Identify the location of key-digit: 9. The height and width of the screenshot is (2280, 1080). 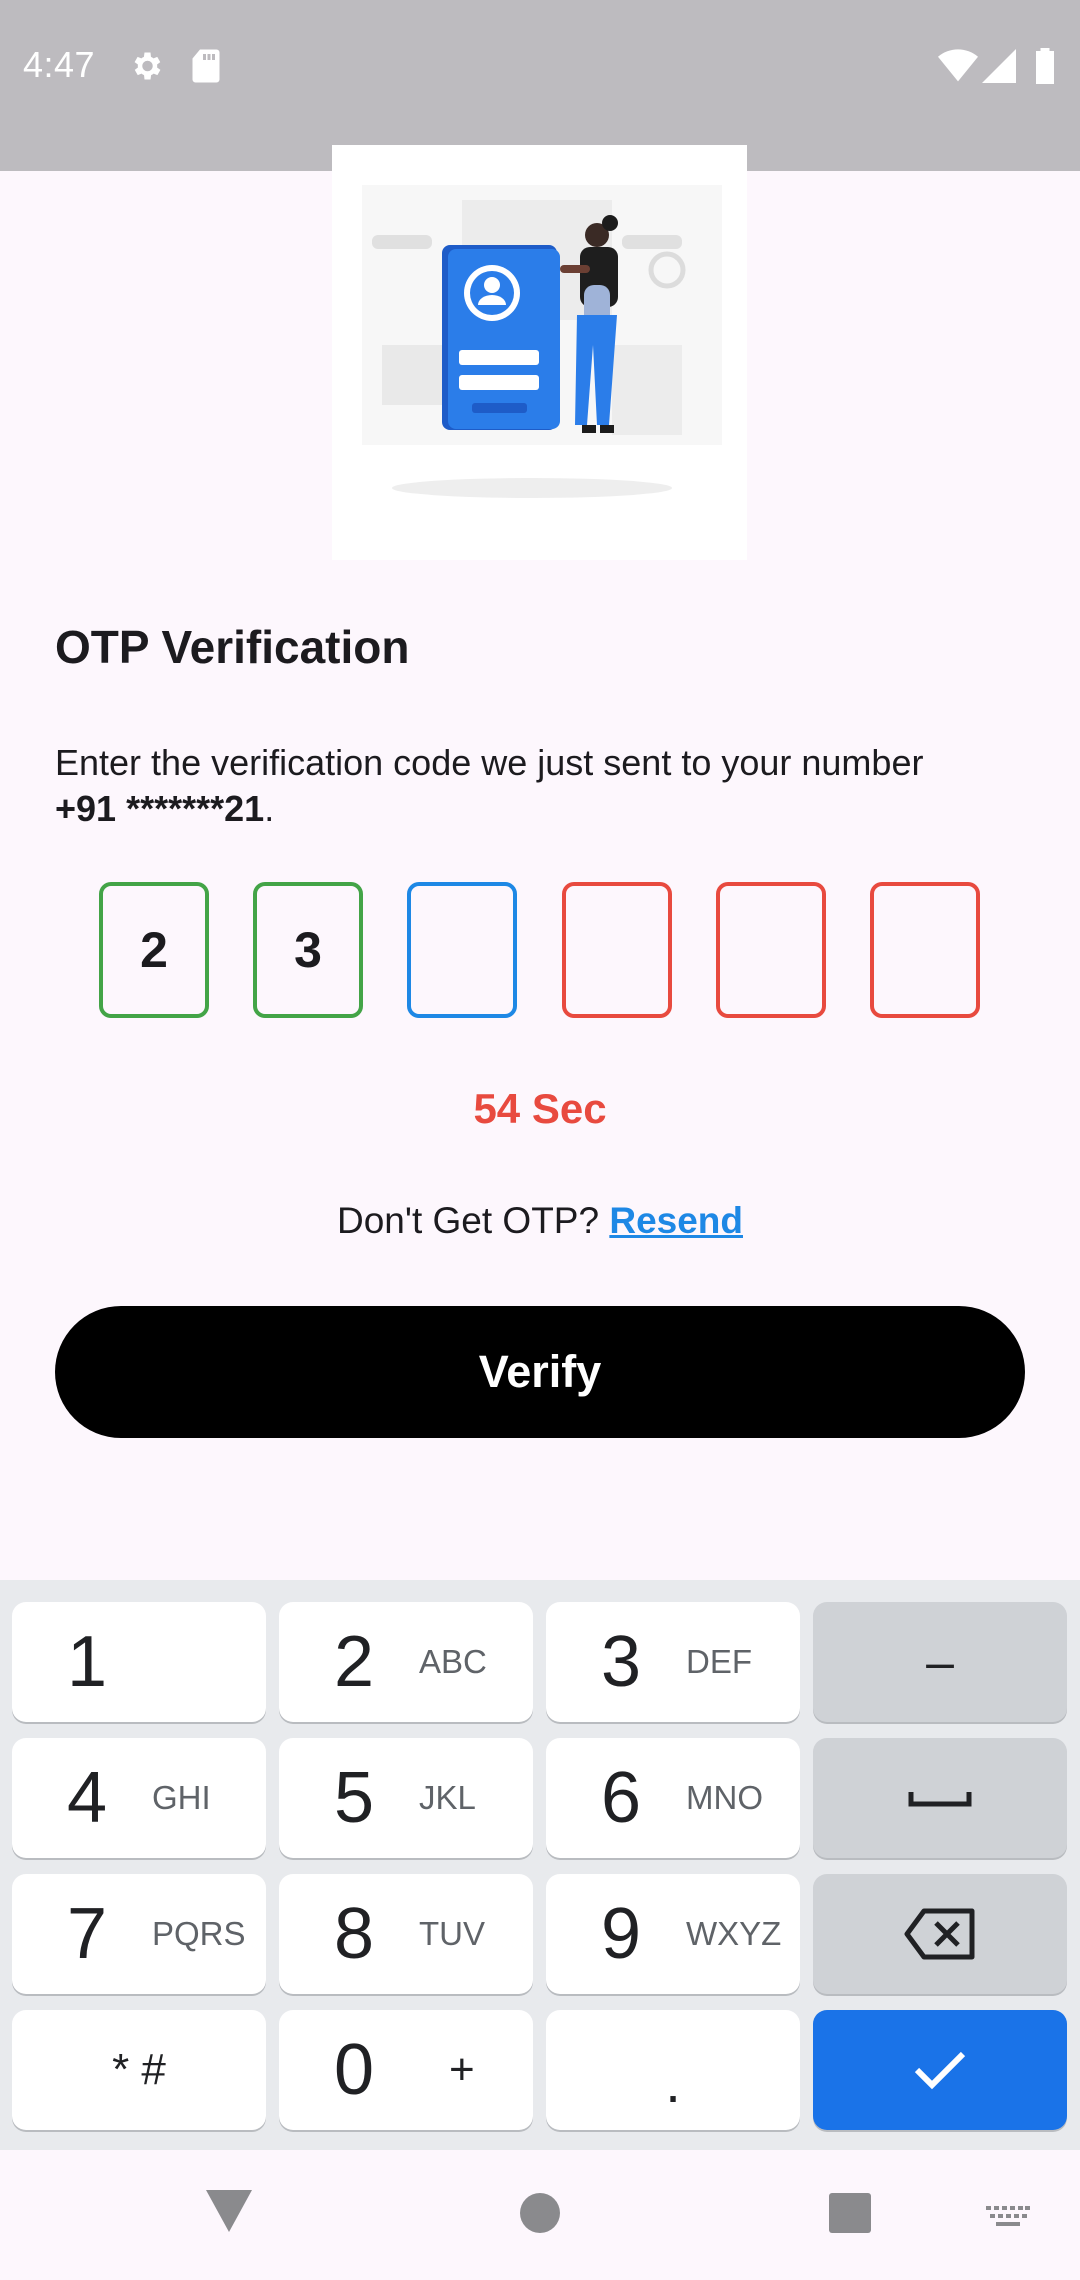
(621, 1934).